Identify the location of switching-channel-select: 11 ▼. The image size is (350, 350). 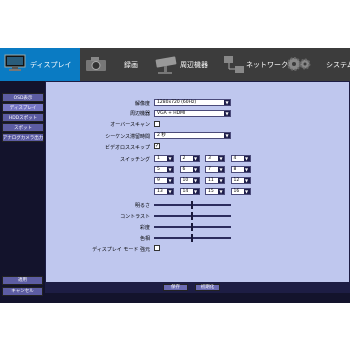
(215, 180).